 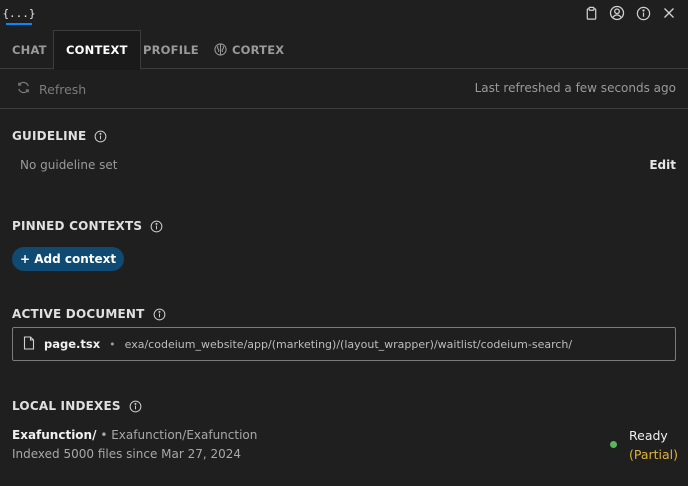 What do you see at coordinates (591, 13) in the screenshot?
I see `clipboard-icon` at bounding box center [591, 13].